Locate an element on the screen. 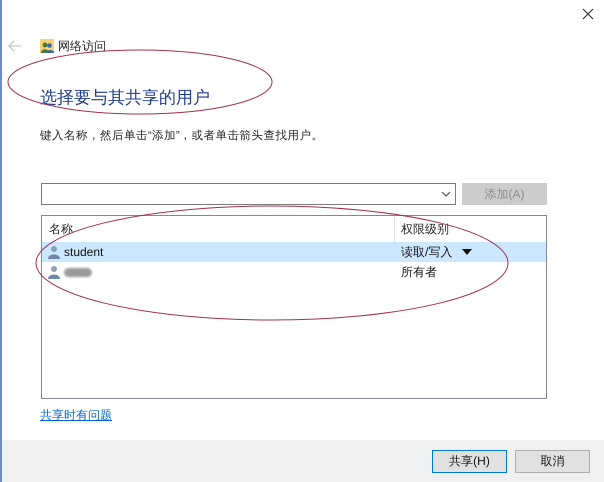  dropdown-arrow-icon is located at coordinates (467, 252).